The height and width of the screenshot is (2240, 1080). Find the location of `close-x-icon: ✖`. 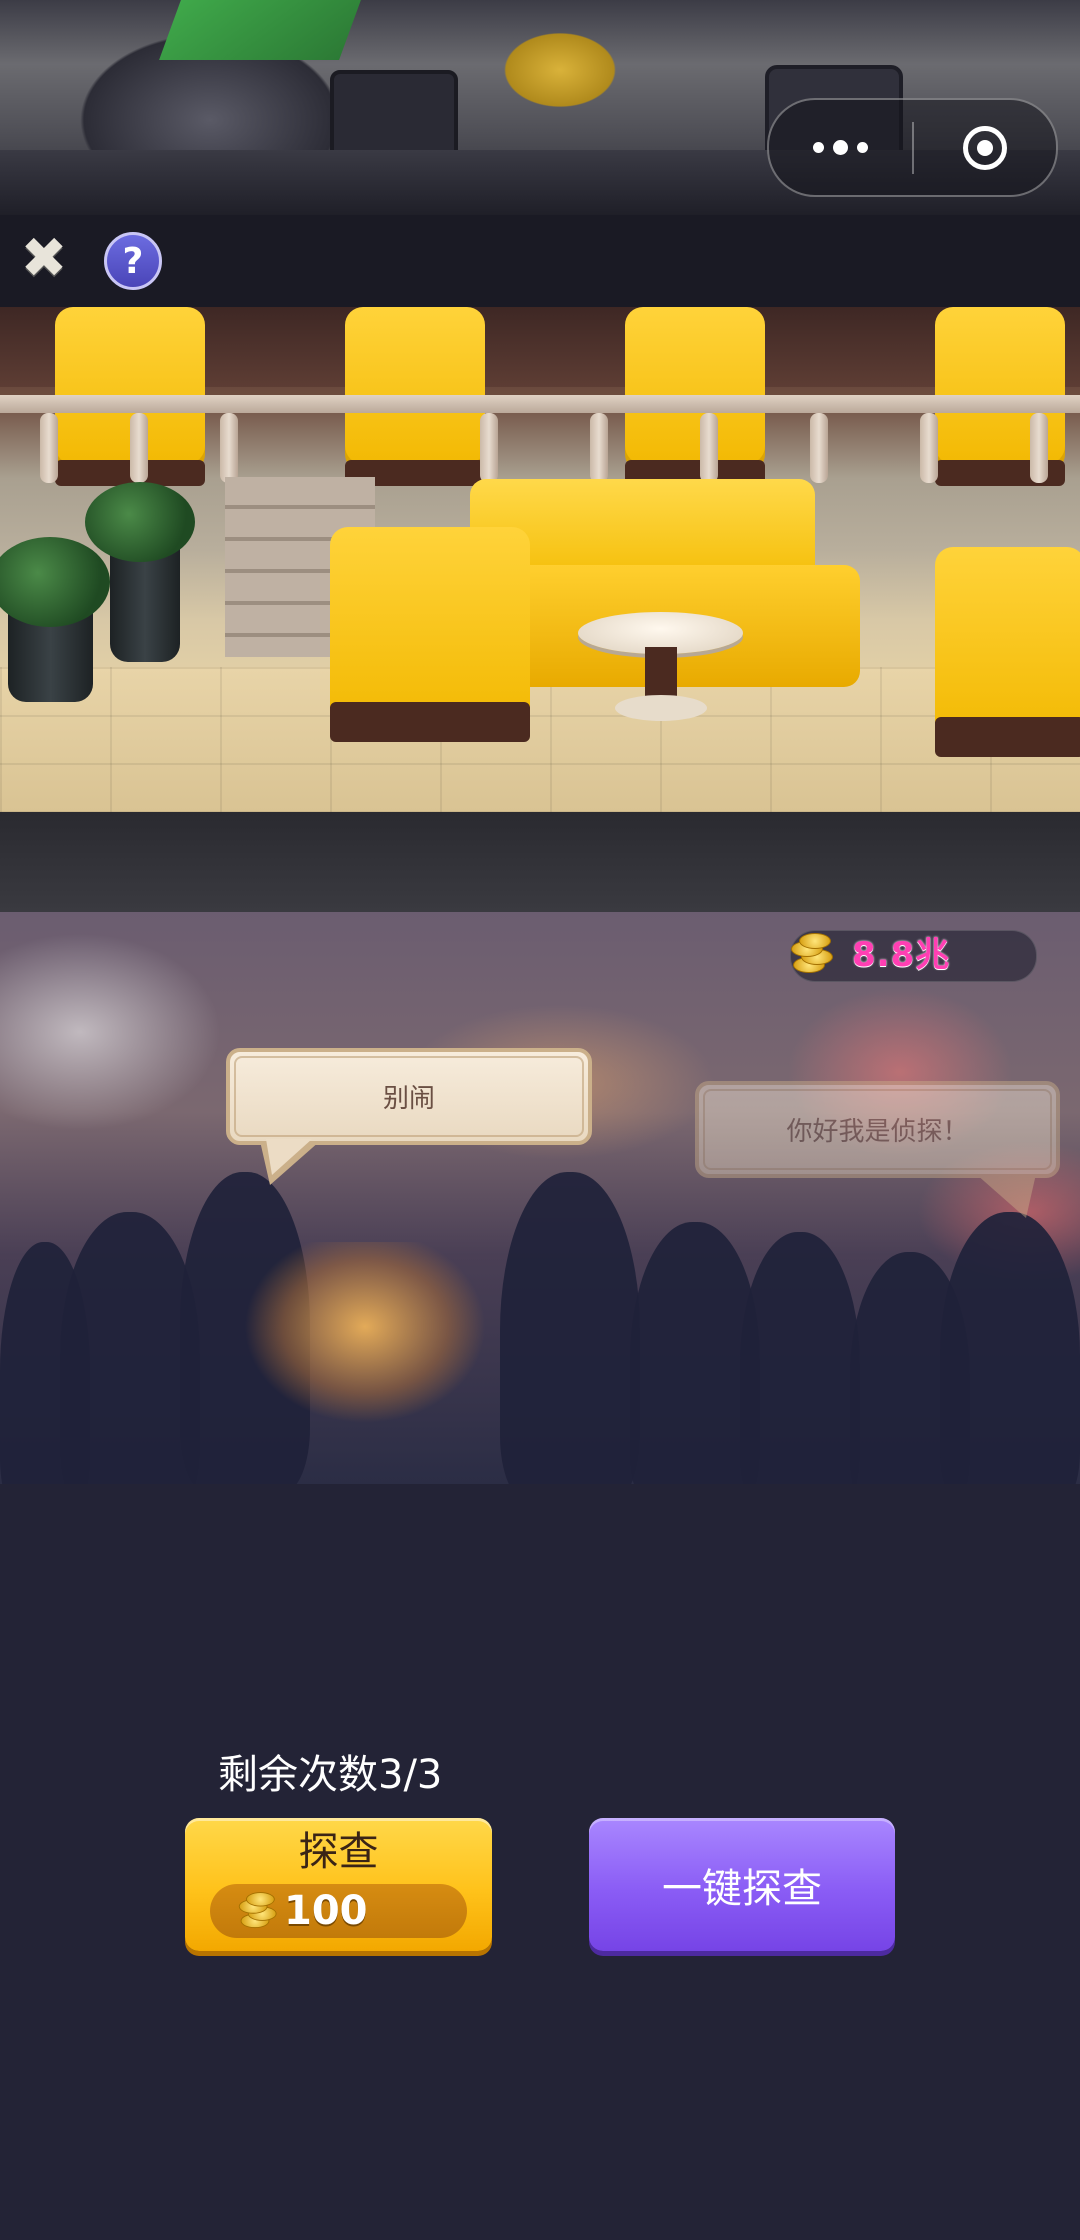

close-x-icon: ✖ is located at coordinates (44, 258).